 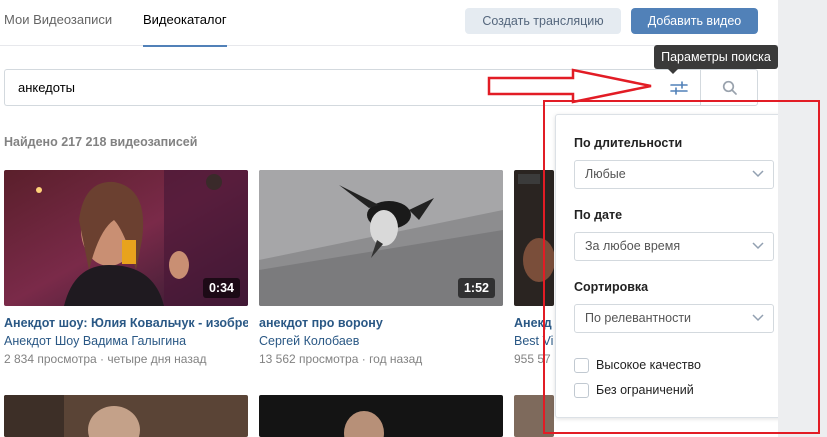 I want to click on video-thumbnail: 0:34, so click(x=126, y=238).